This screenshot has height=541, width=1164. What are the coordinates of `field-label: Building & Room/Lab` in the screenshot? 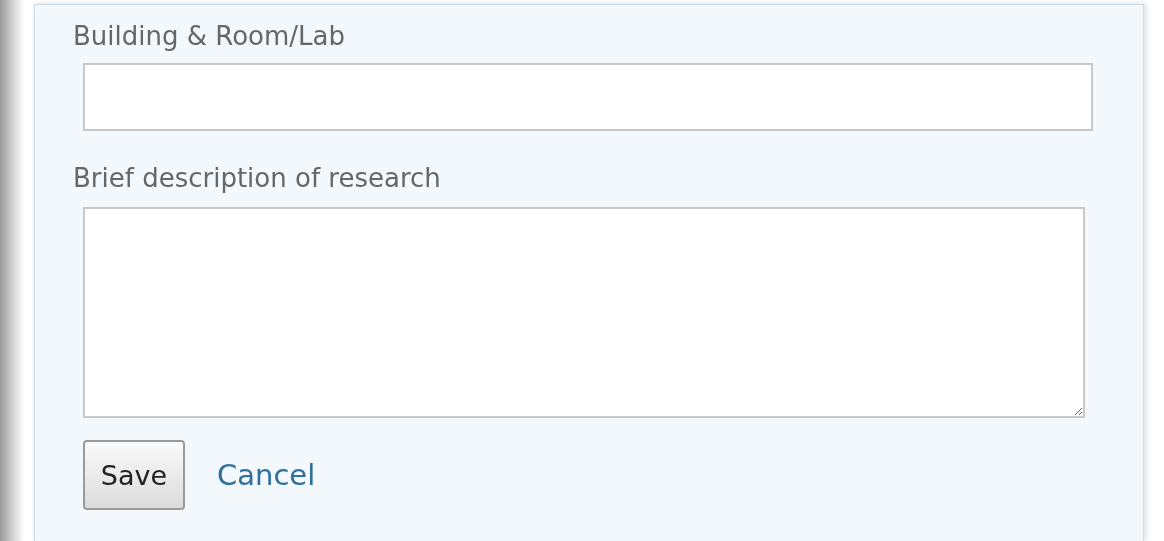 It's located at (209, 36).